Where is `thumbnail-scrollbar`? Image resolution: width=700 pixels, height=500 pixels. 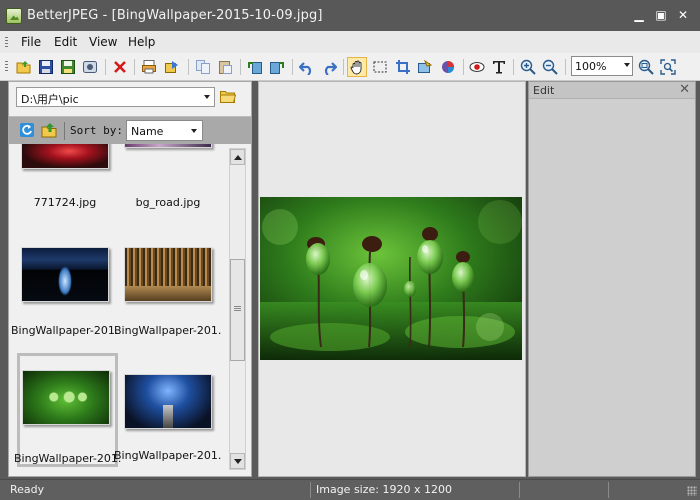 thumbnail-scrollbar is located at coordinates (237, 309).